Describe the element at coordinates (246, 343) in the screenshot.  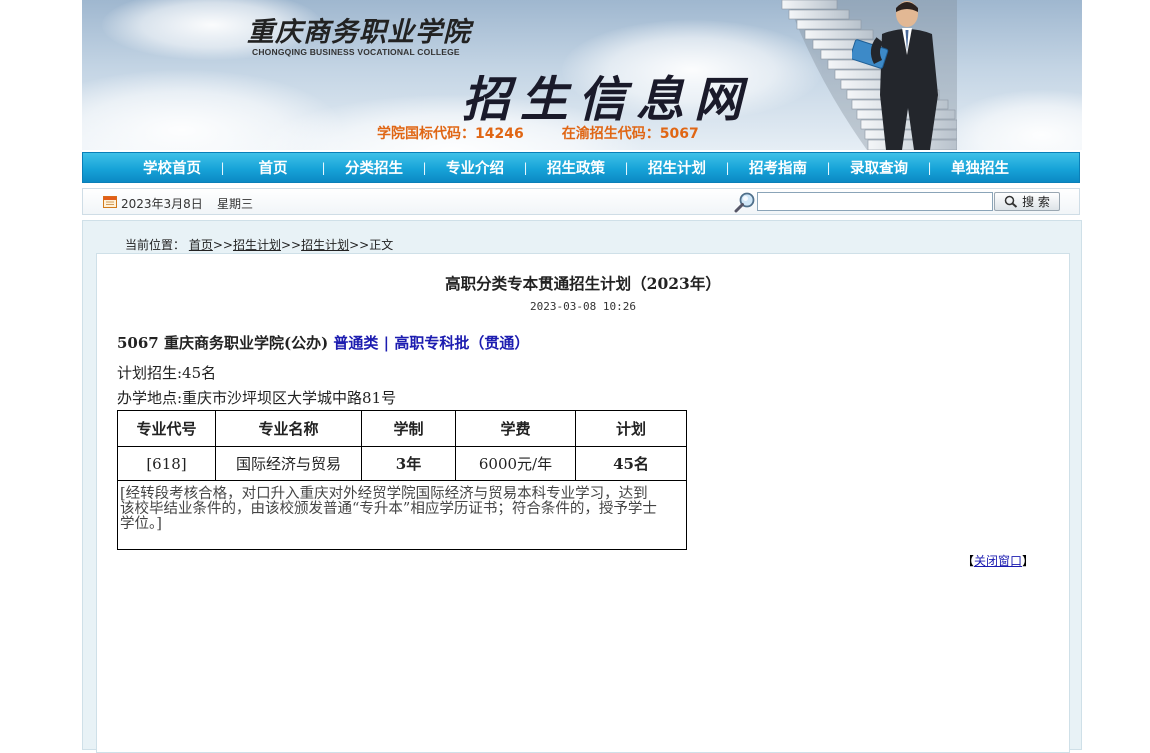
I see `school-name: 重庆商务职业学院(公办)` at that location.